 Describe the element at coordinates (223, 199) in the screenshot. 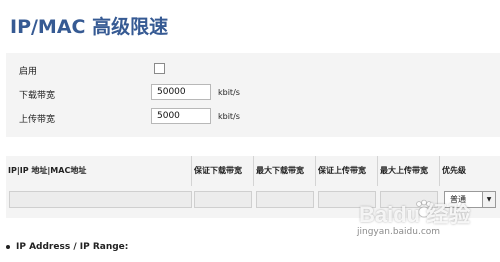

I see `guaranteed-download-input` at that location.